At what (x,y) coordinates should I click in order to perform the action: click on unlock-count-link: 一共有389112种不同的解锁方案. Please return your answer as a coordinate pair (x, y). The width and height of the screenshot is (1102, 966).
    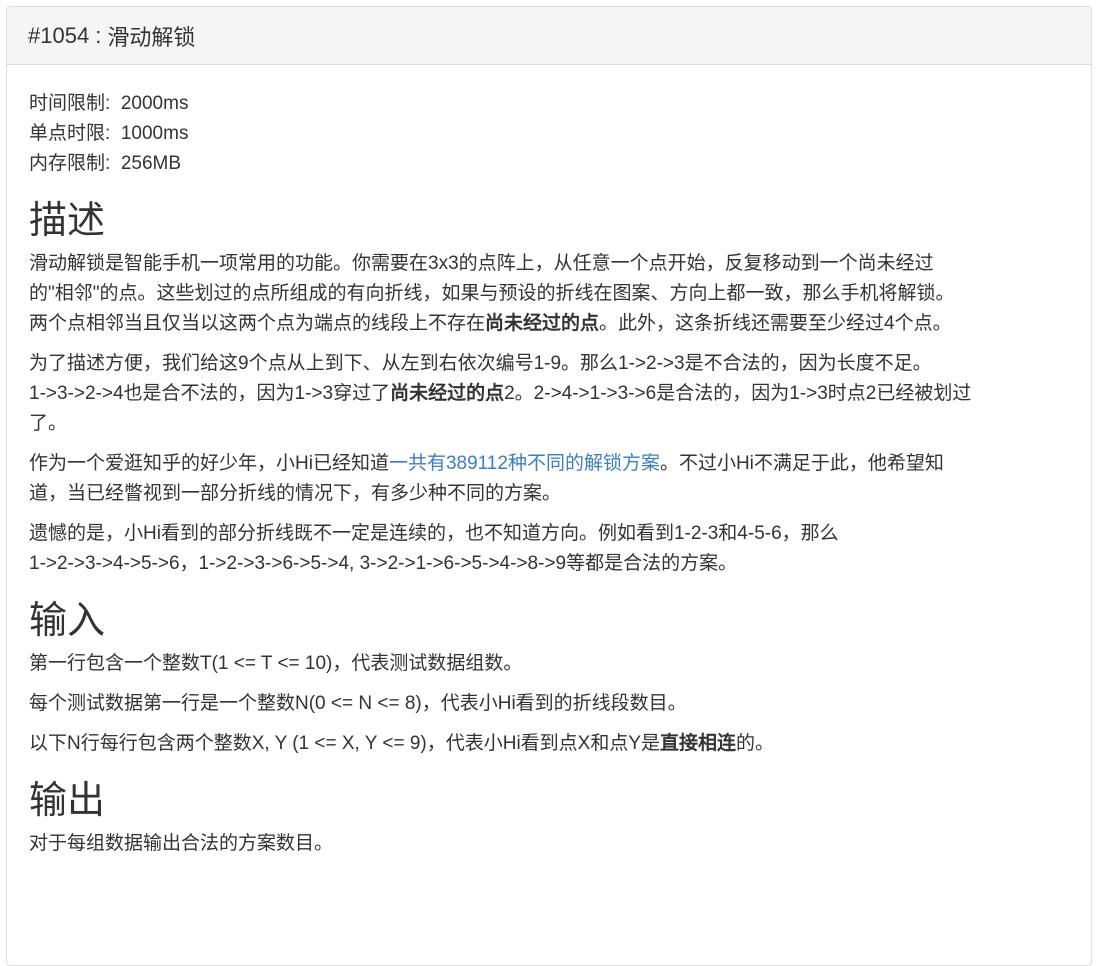
    Looking at the image, I should click on (524, 463).